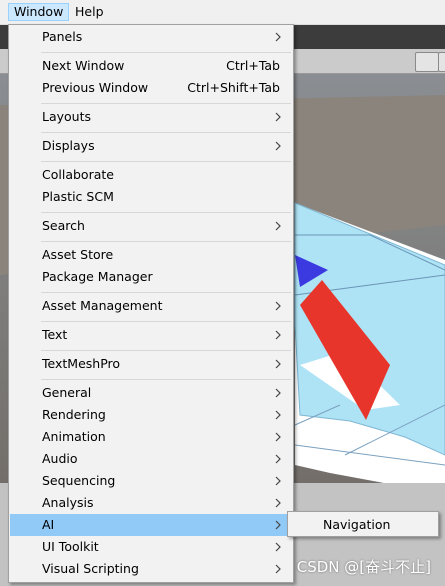 The image size is (445, 586). I want to click on menu-item-label: Asset Store, so click(78, 254).